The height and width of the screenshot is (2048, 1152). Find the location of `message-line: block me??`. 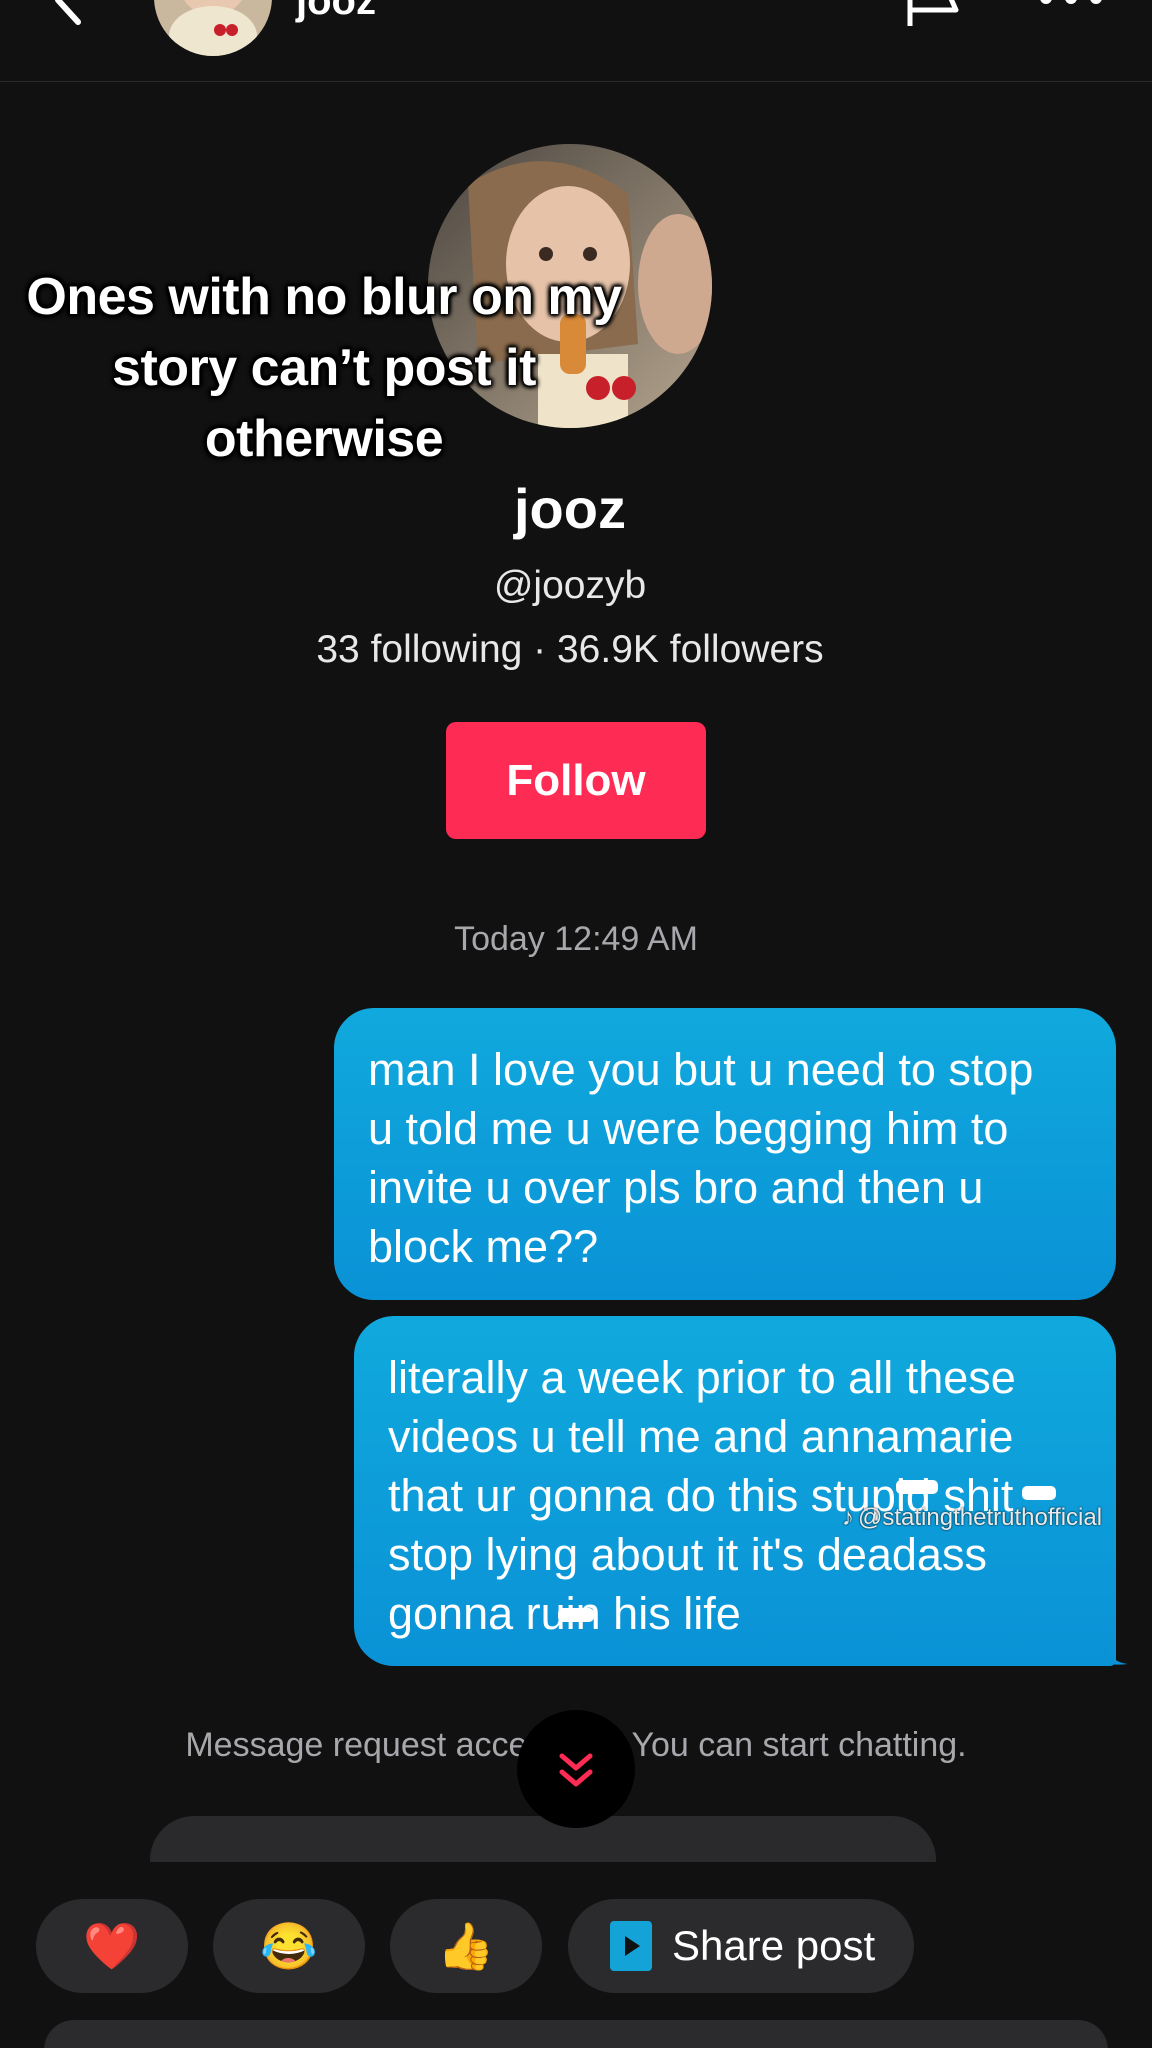

message-line: block me?? is located at coordinates (483, 1246).